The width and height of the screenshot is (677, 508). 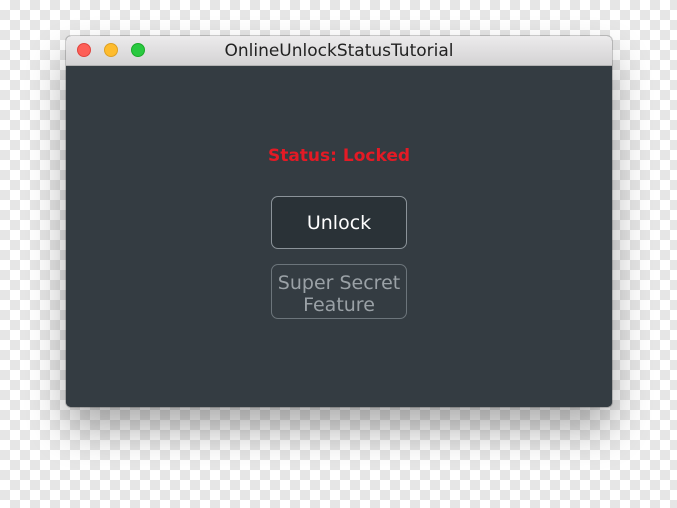 I want to click on unlock-button-label: Unlock, so click(x=339, y=222).